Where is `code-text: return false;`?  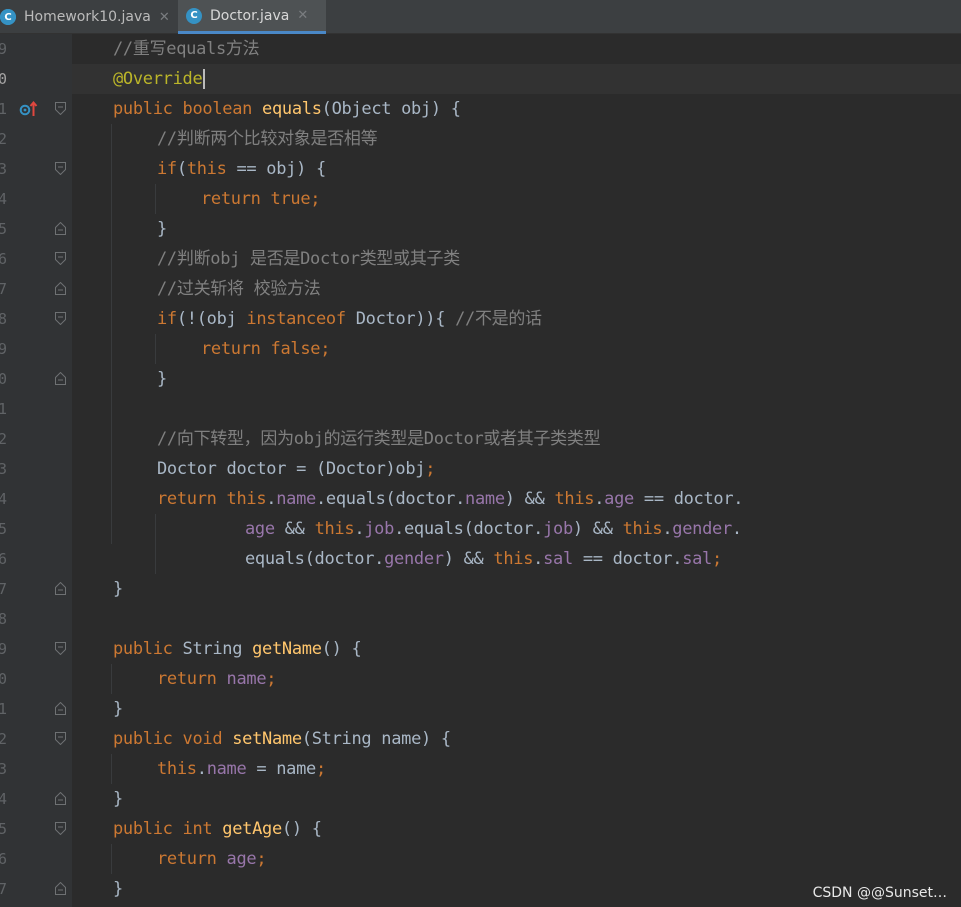 code-text: return false; is located at coordinates (265, 349).